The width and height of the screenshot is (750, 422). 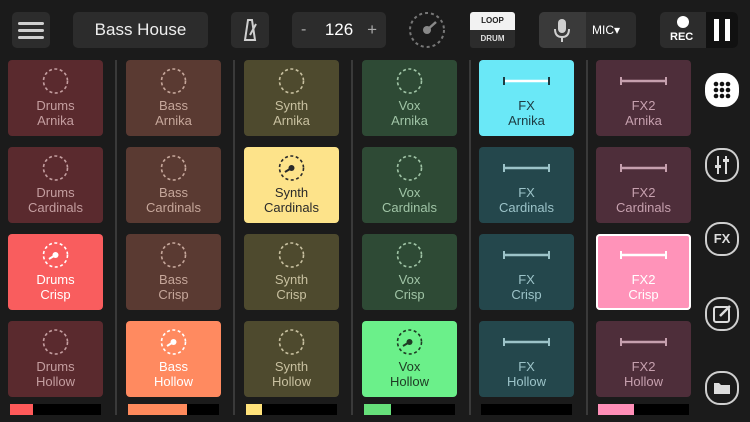 I want to click on loop-drum-switch: LOOP DRUM, so click(x=492, y=30).